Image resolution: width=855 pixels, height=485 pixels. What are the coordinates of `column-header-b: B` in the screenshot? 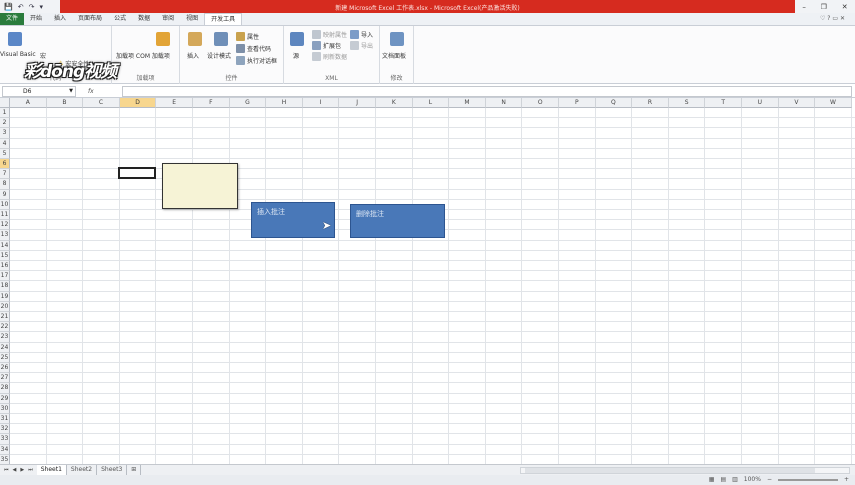 It's located at (65, 103).